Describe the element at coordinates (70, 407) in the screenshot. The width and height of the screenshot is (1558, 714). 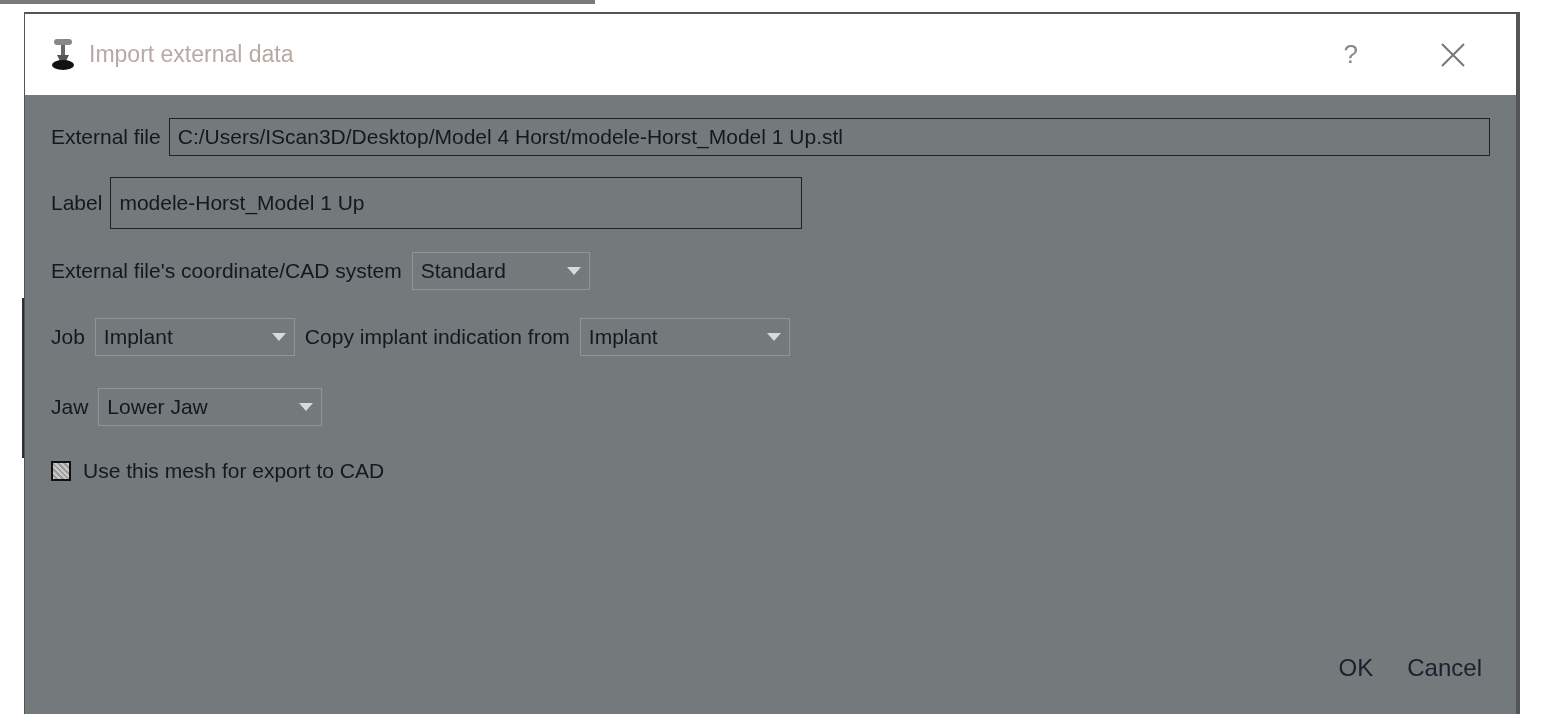
I see `field-label: Jaw` at that location.